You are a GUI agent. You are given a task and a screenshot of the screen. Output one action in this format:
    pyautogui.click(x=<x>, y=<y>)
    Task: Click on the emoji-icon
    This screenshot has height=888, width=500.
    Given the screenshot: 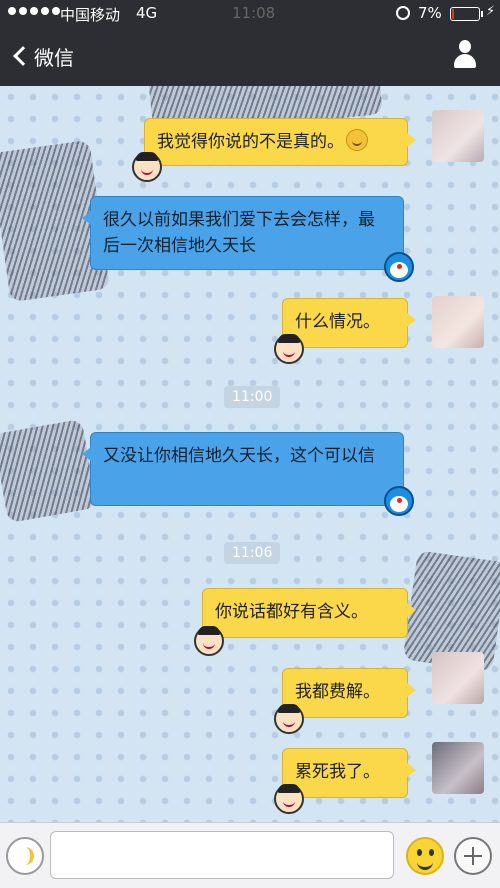 What is the action you would take?
    pyautogui.click(x=425, y=856)
    